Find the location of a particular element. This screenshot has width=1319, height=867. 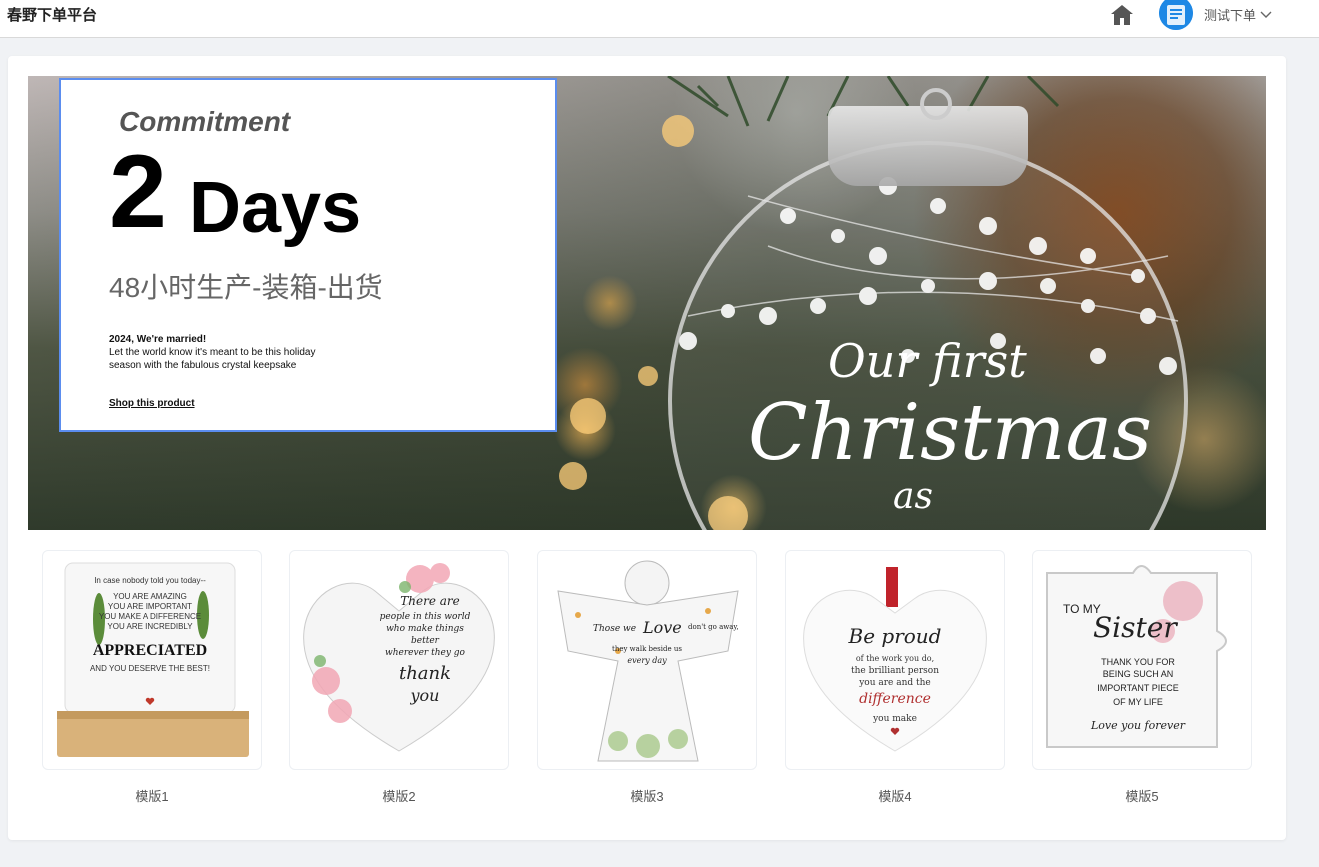

t4-line5: difference is located at coordinates (895, 699).